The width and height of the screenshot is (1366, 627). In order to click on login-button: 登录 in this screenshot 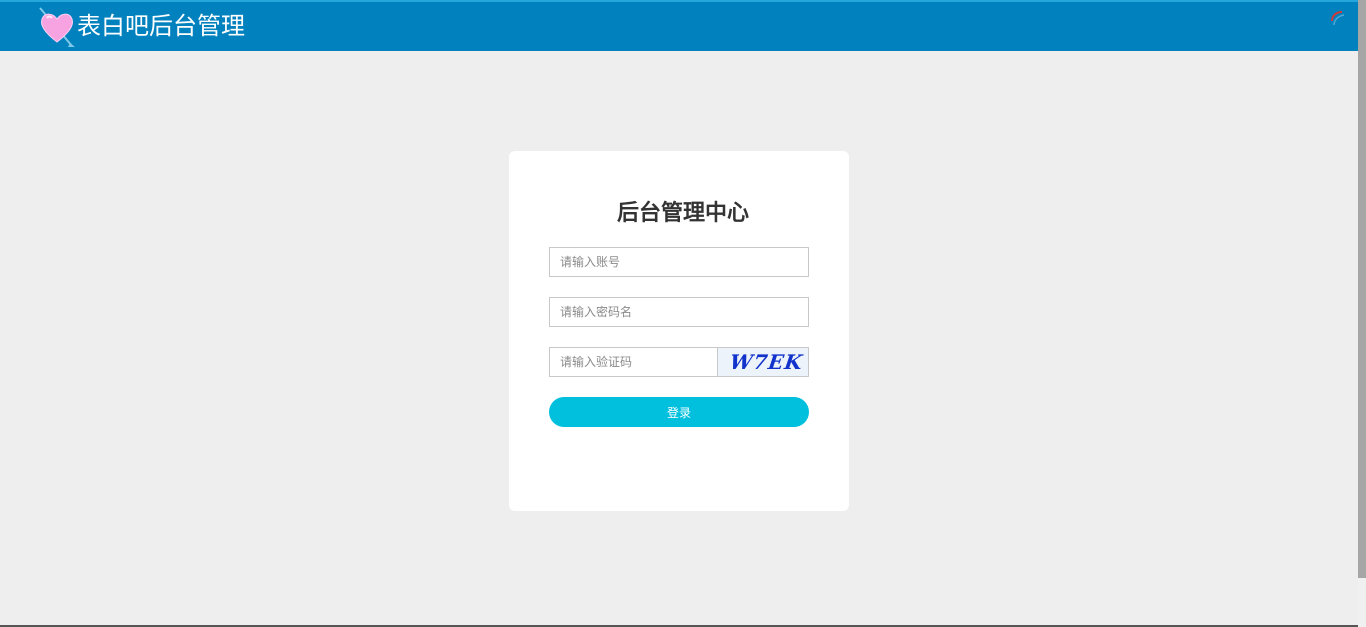, I will do `click(679, 412)`.